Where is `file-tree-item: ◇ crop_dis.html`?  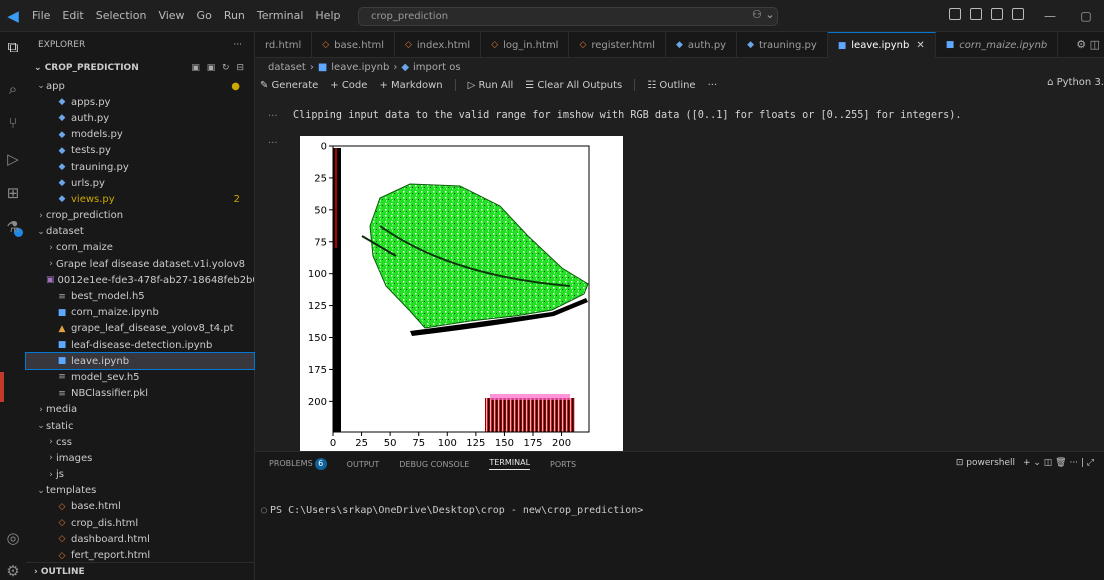
file-tree-item: ◇ crop_dis.html is located at coordinates (140, 523).